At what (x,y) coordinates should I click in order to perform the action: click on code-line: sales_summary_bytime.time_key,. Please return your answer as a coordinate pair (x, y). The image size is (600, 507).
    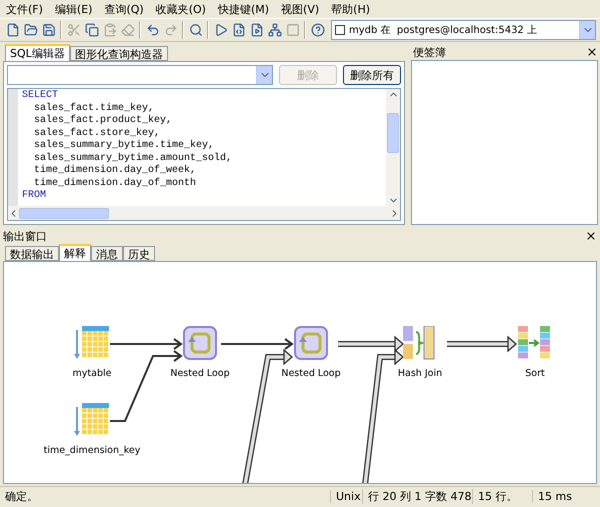
    Looking at the image, I should click on (124, 146).